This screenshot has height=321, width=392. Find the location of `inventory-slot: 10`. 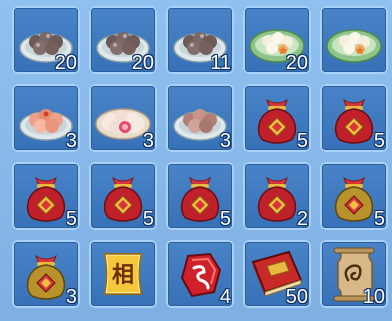

inventory-slot: 10 is located at coordinates (354, 274).